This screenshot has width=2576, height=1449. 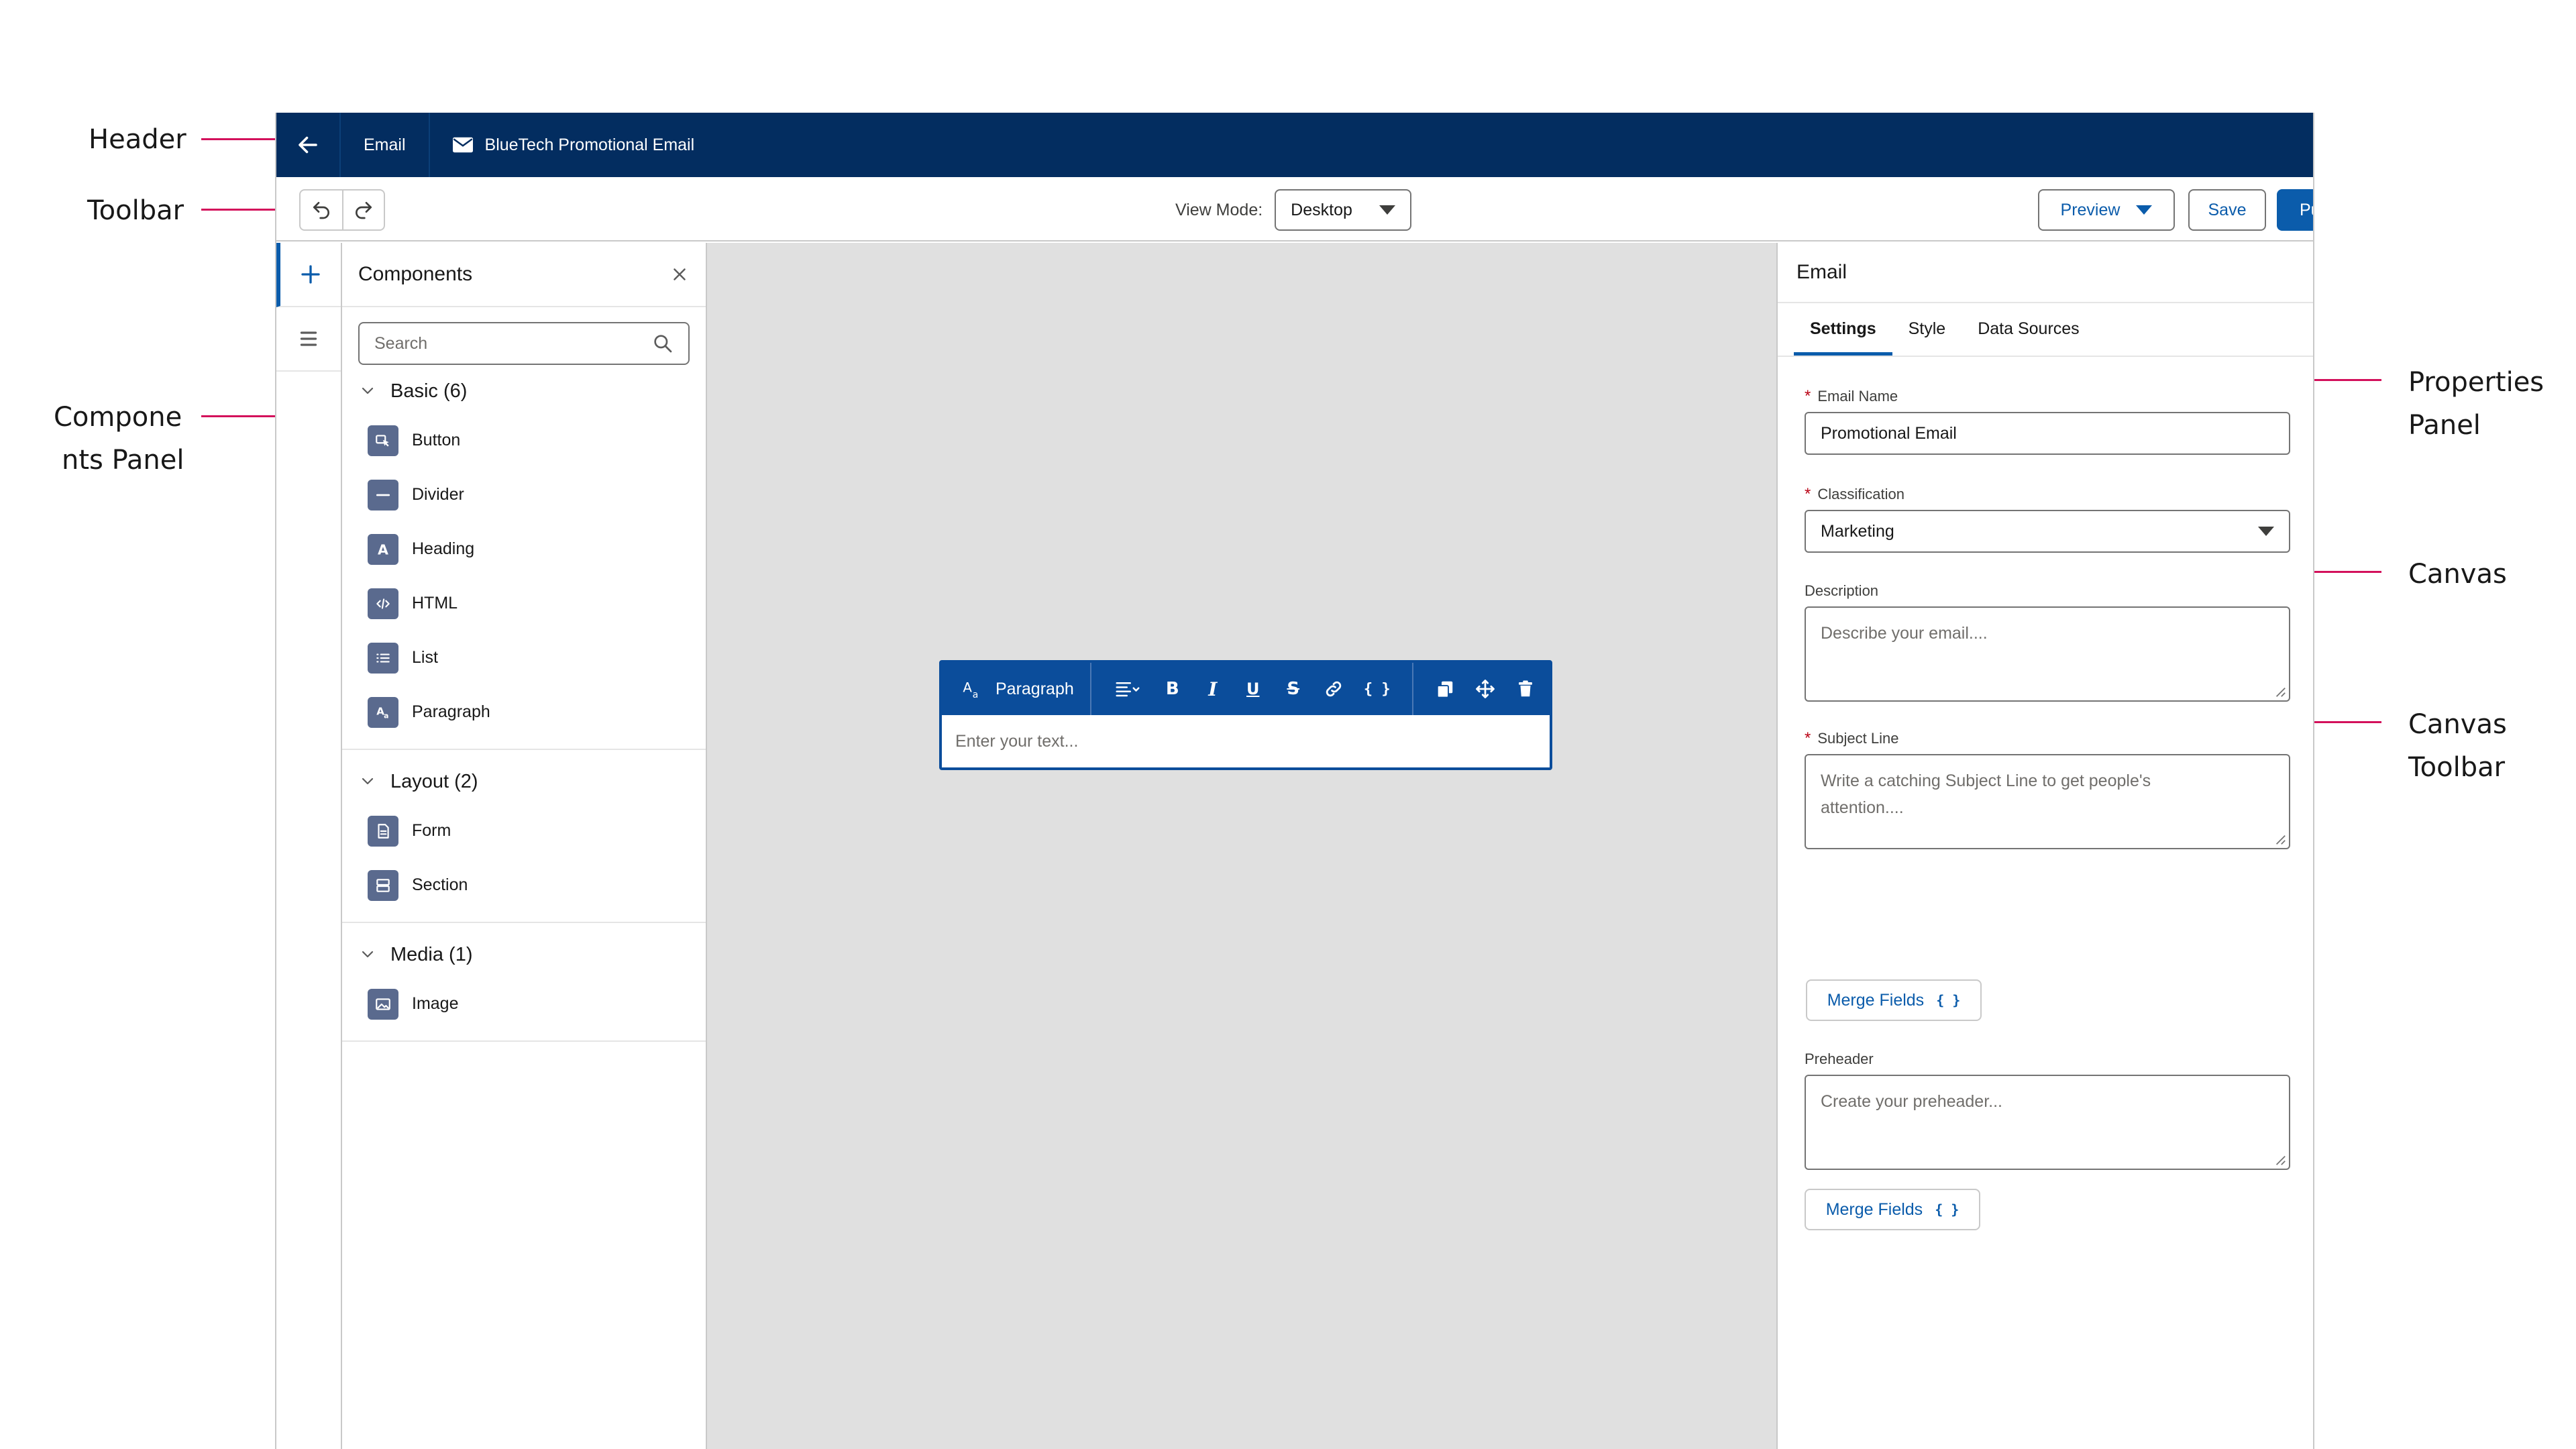 What do you see at coordinates (425, 657) in the screenshot?
I see `component-item-label: List` at bounding box center [425, 657].